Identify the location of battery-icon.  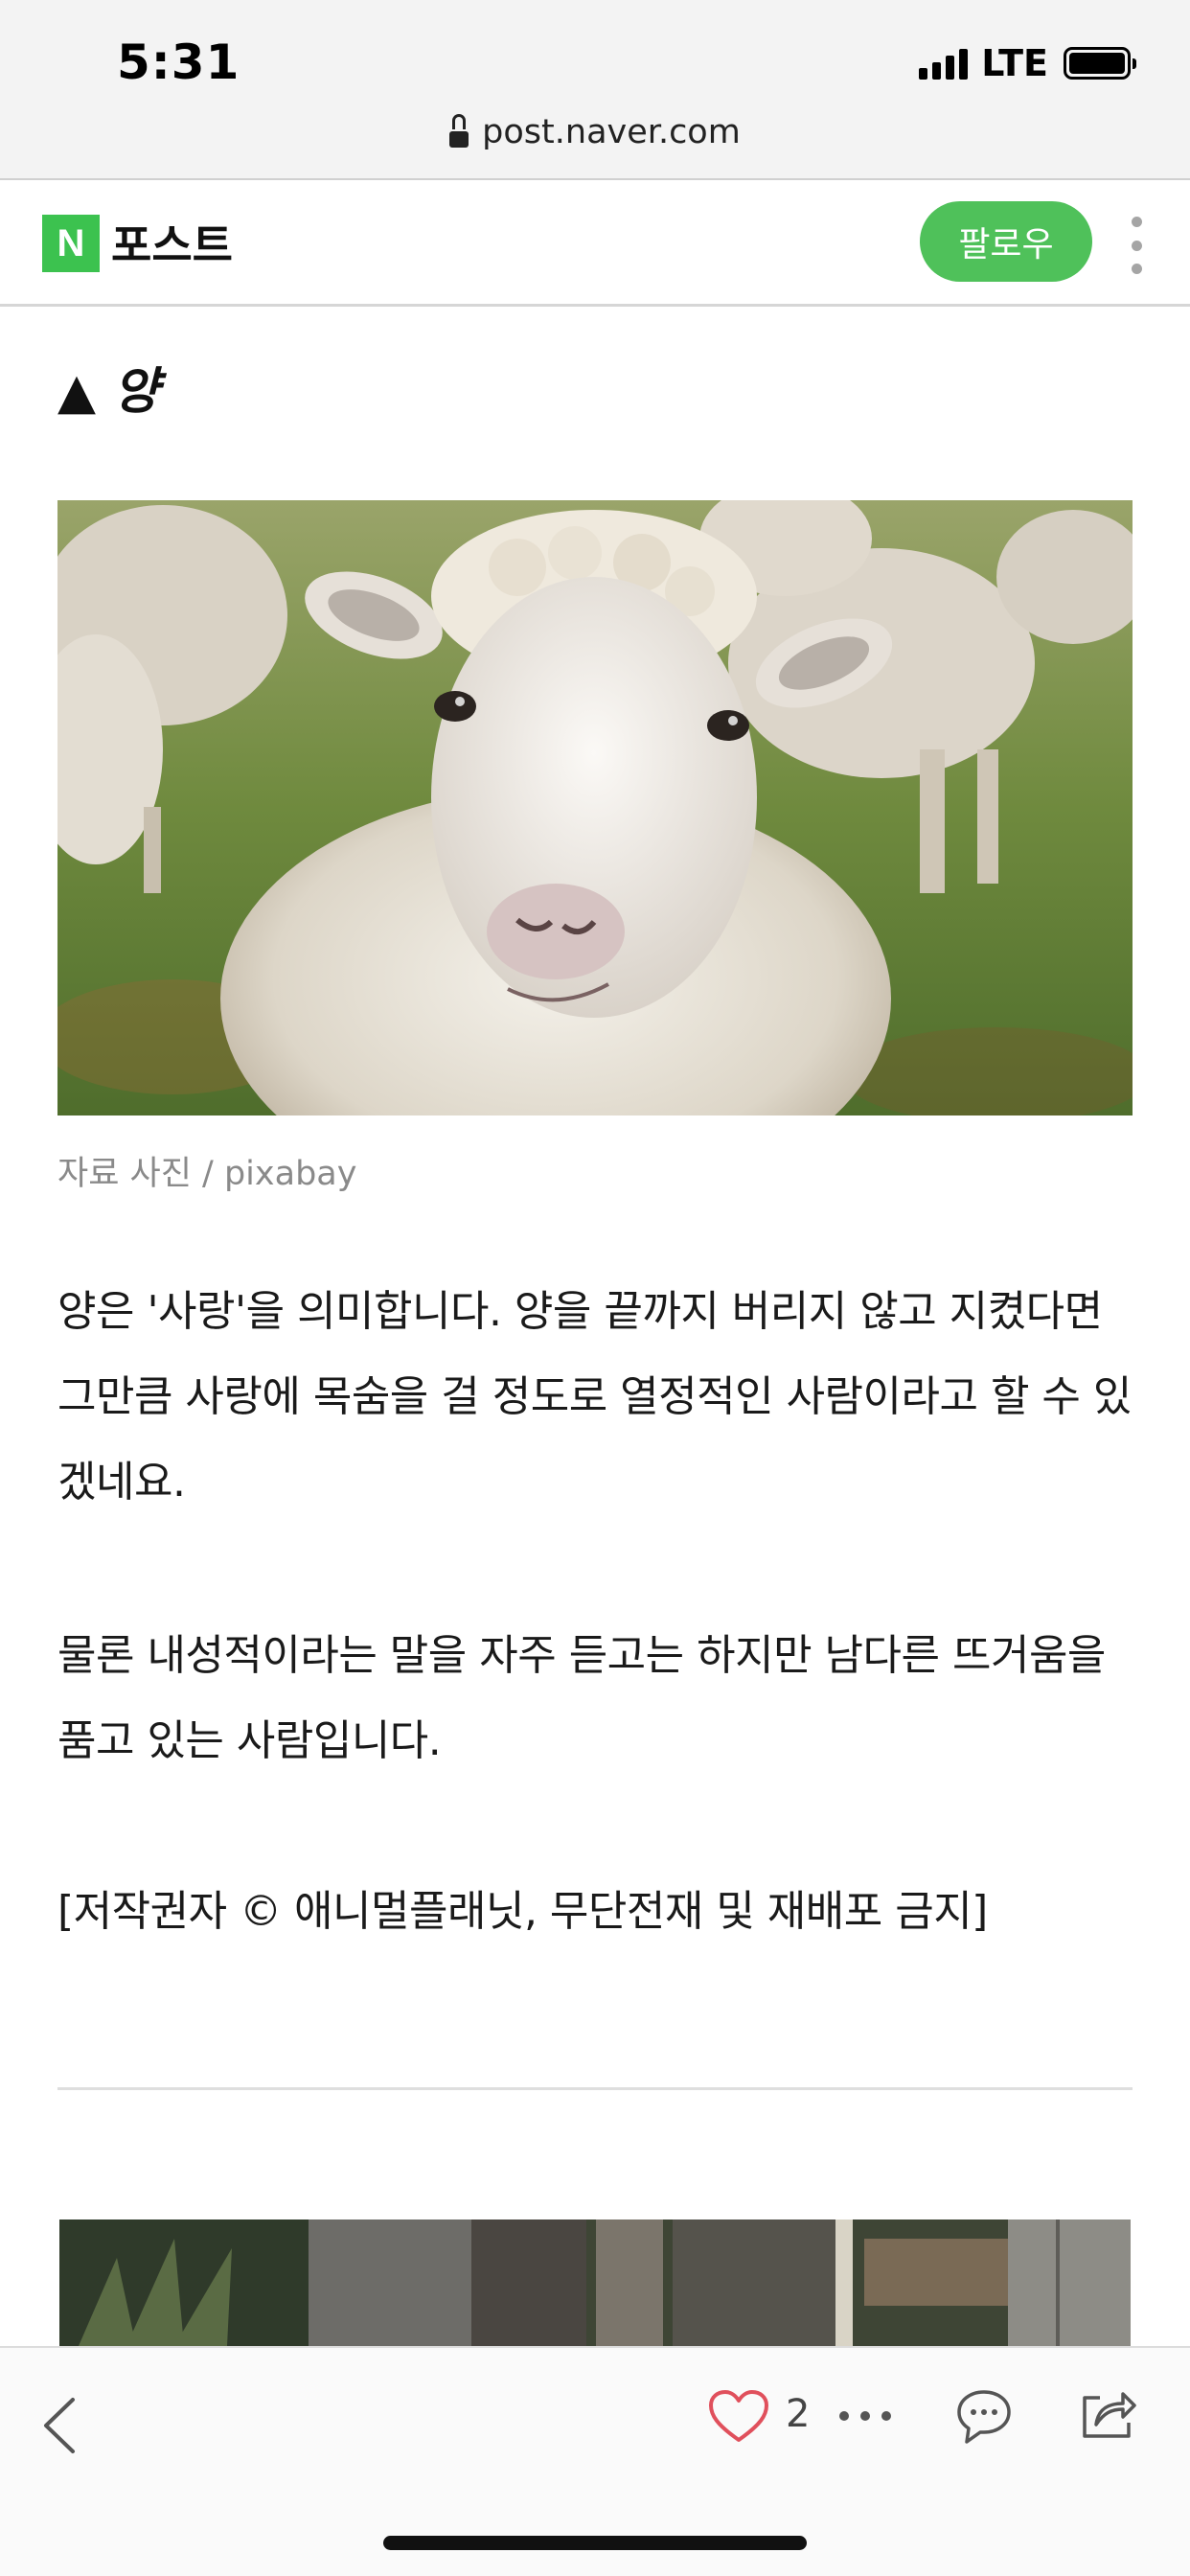
(1100, 63).